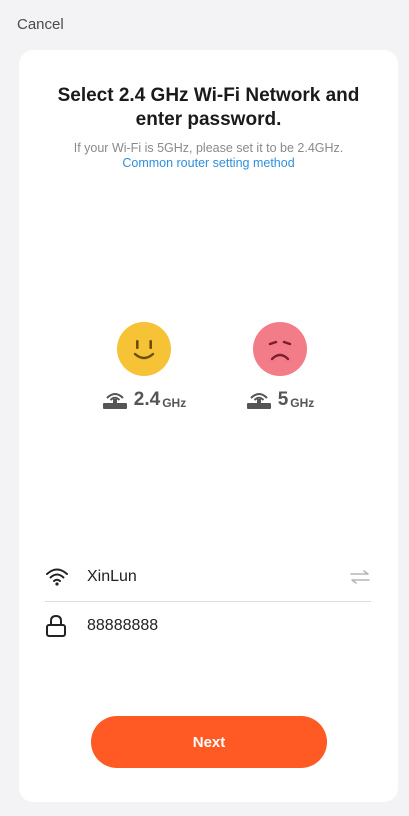 The height and width of the screenshot is (816, 409). What do you see at coordinates (280, 349) in the screenshot?
I see `sad-face-icon` at bounding box center [280, 349].